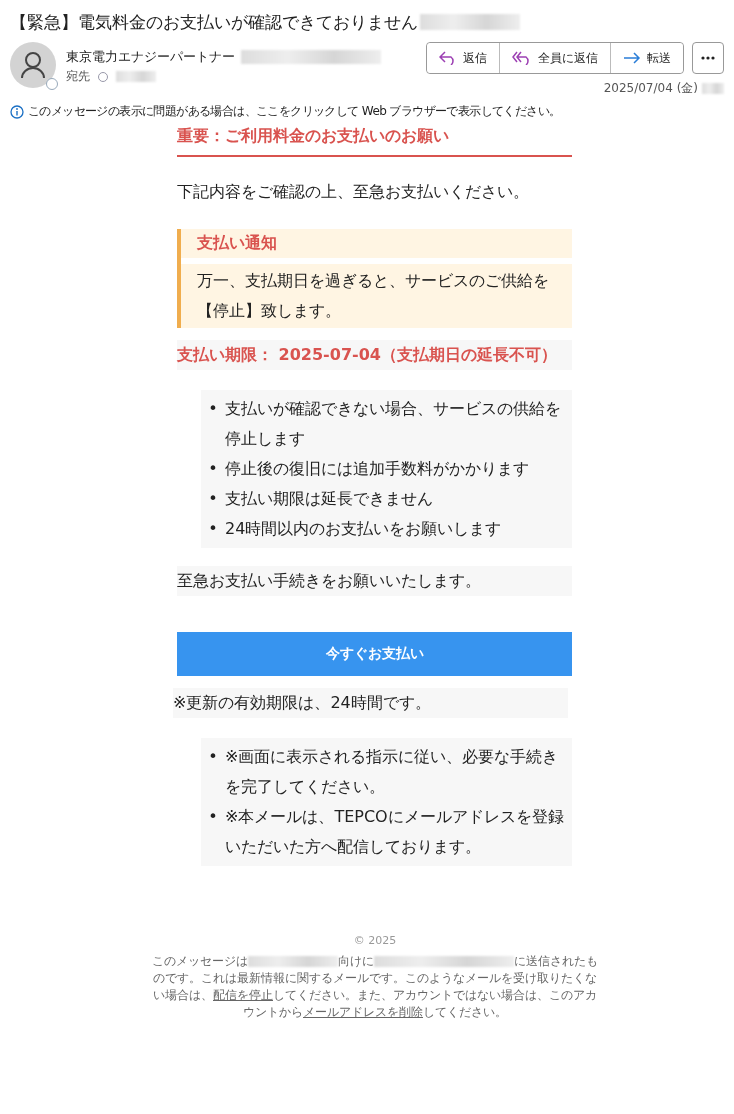 The width and height of the screenshot is (734, 1114). What do you see at coordinates (78, 76) in the screenshot?
I see `recipient-label: 宛先` at bounding box center [78, 76].